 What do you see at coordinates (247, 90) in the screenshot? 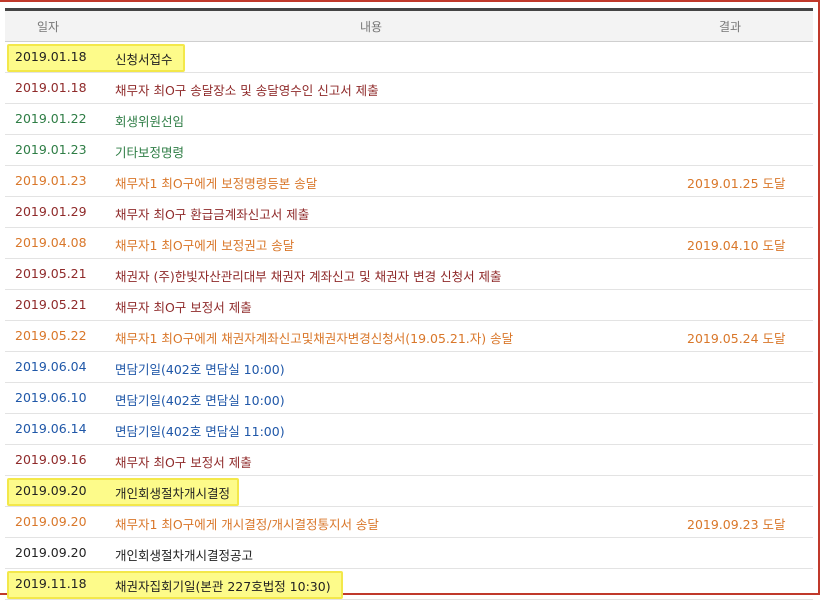
I see `row-content: 채무자 최O구 송달장소 및 송달영수인 신고서 제출` at bounding box center [247, 90].